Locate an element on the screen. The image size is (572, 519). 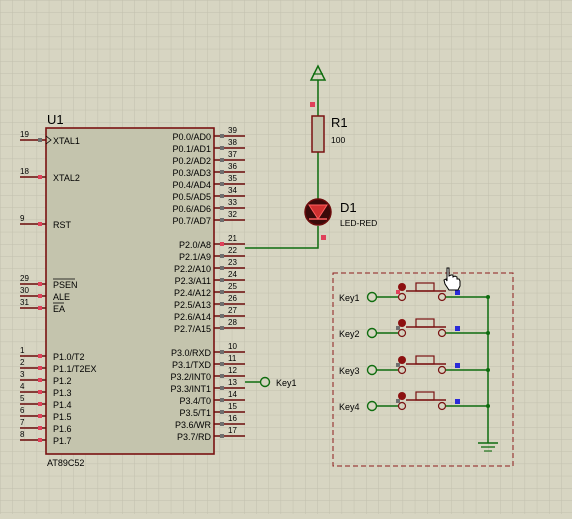
pin-name: RST is located at coordinates (62, 225).